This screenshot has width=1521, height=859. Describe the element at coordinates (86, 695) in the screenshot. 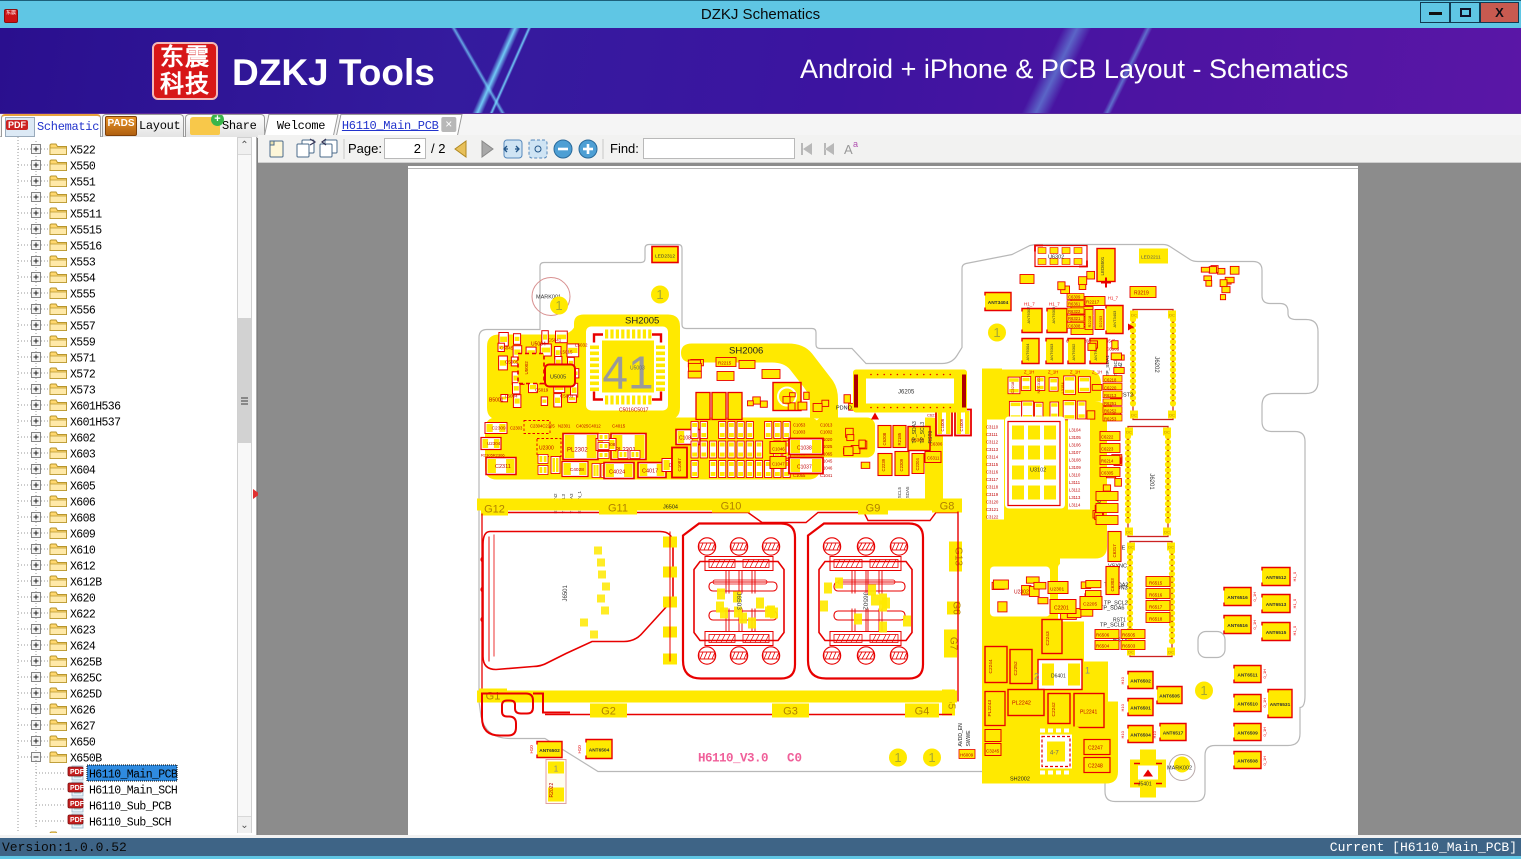

I see `svg-text: X625D` at that location.